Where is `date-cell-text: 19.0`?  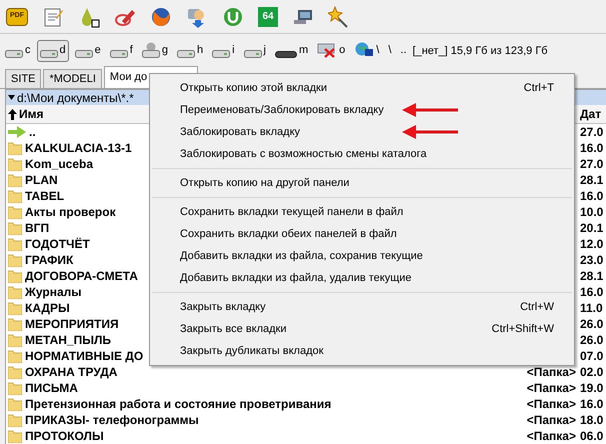
date-cell-text: 19.0 is located at coordinates (592, 388).